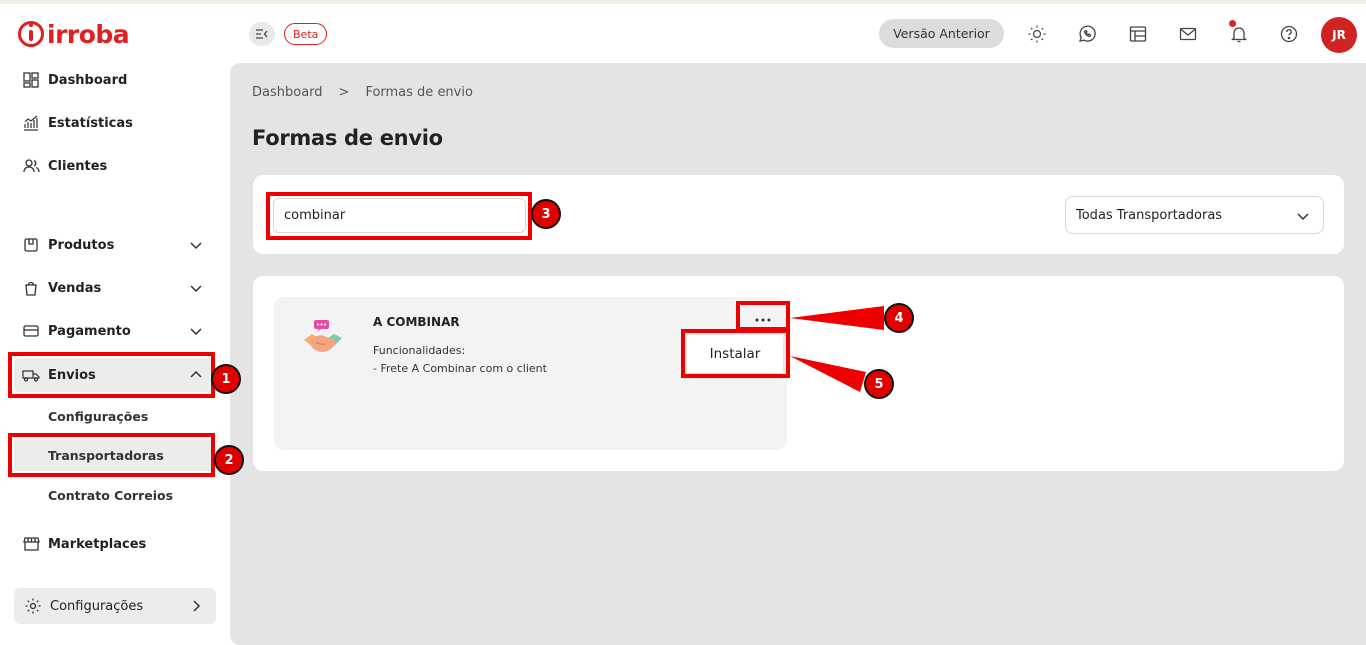 The height and width of the screenshot is (645, 1366). I want to click on sidebar-item-label: Clientes, so click(78, 166).